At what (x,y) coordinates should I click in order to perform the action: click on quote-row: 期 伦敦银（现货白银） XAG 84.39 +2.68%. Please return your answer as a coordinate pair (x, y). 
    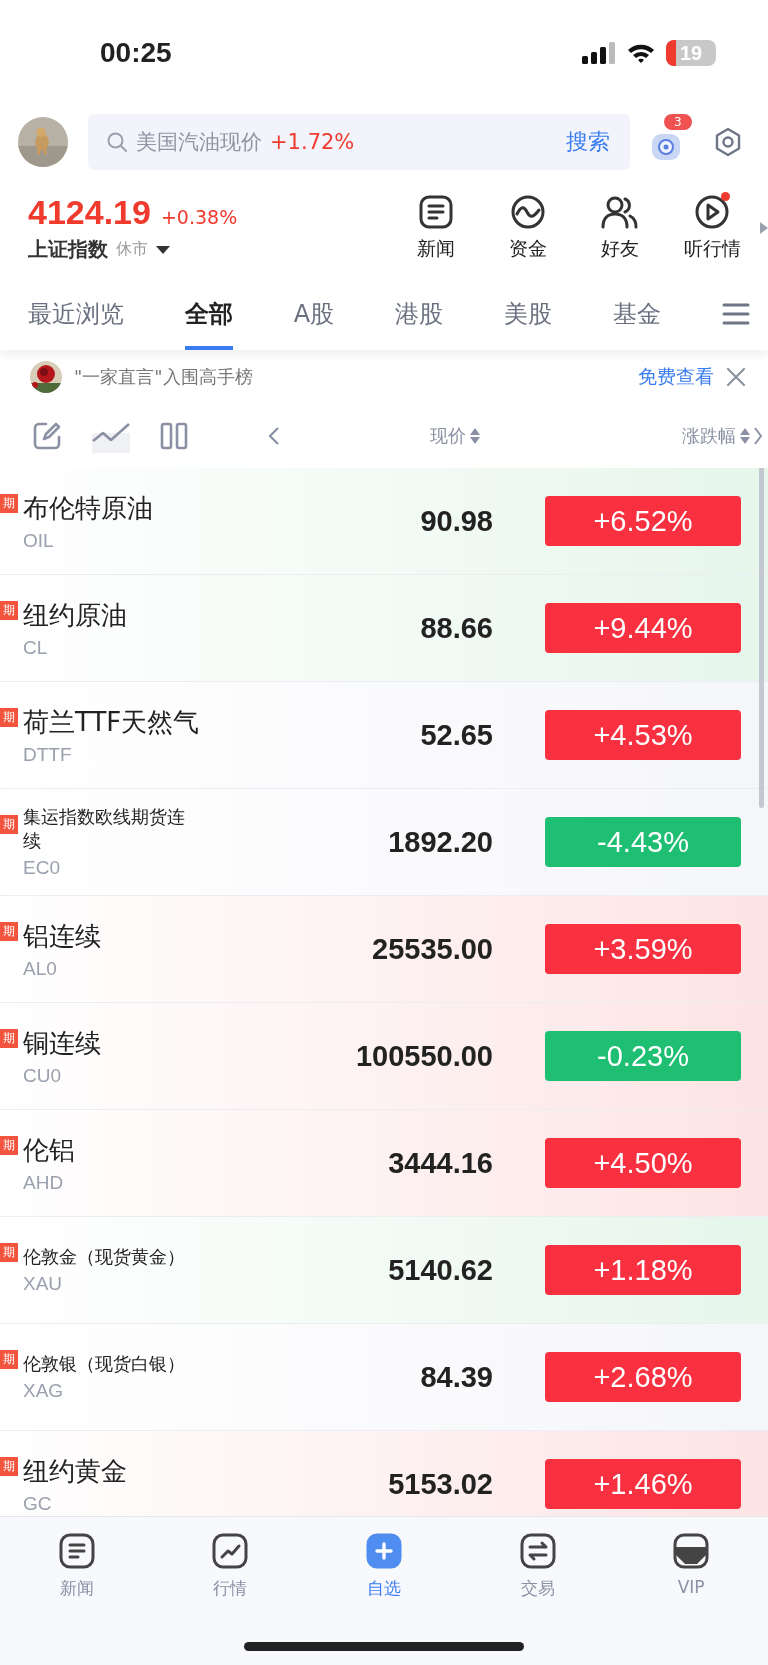
    Looking at the image, I should click on (384, 1377).